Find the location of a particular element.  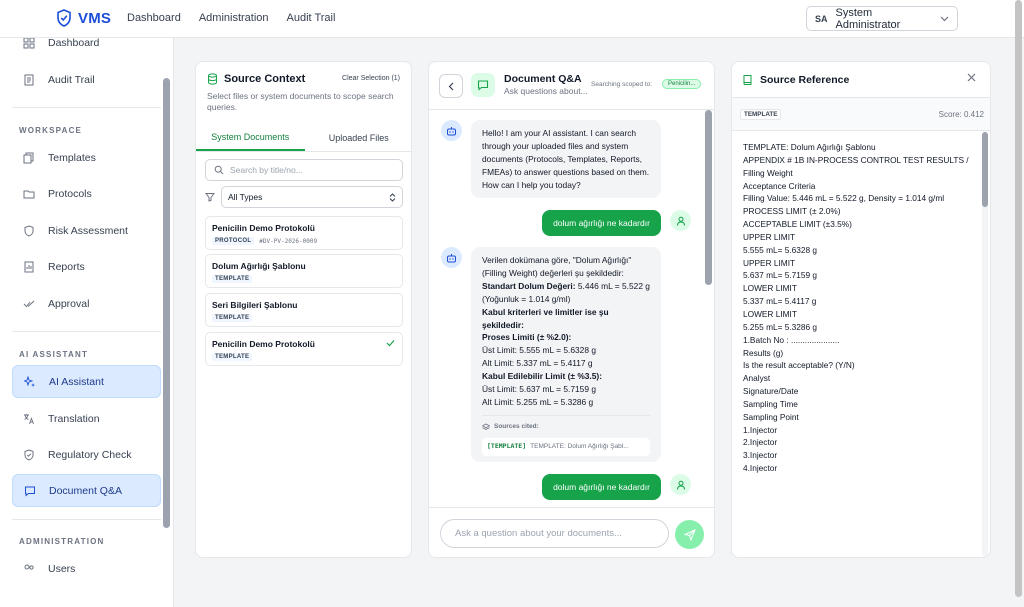

reference-line: 4.Injector is located at coordinates (760, 468).